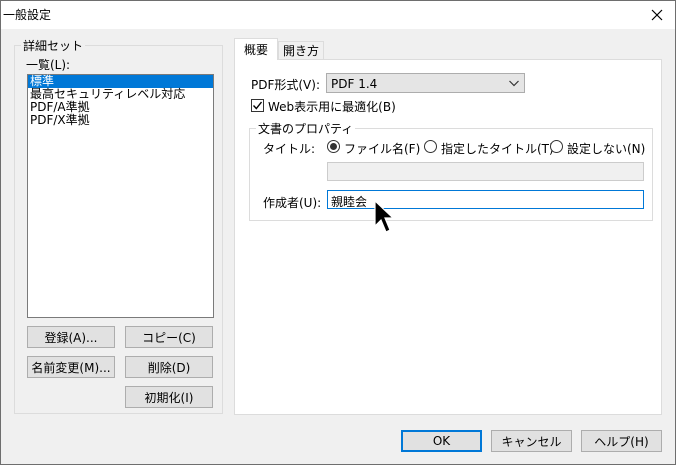 Image resolution: width=676 pixels, height=465 pixels. I want to click on list-item: PDF/X準拠, so click(120, 120).